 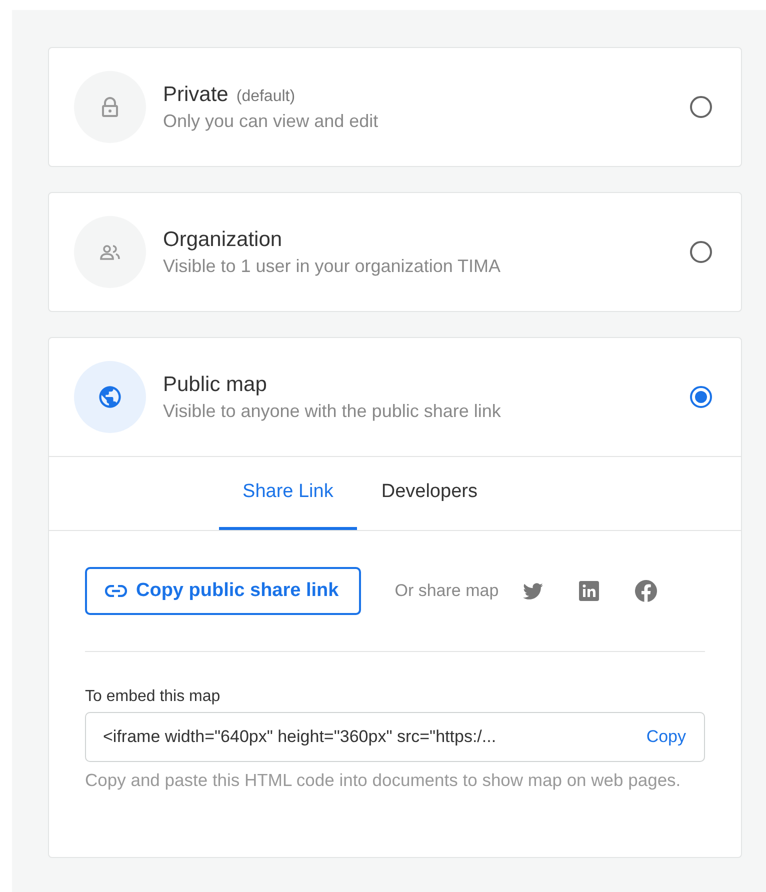 I want to click on option-description: Only you can view and edit, so click(x=271, y=121).